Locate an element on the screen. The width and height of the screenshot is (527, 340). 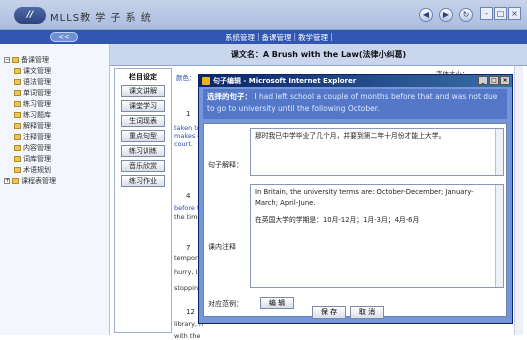
sidebar-item: 术语规划 is located at coordinates (54, 169).